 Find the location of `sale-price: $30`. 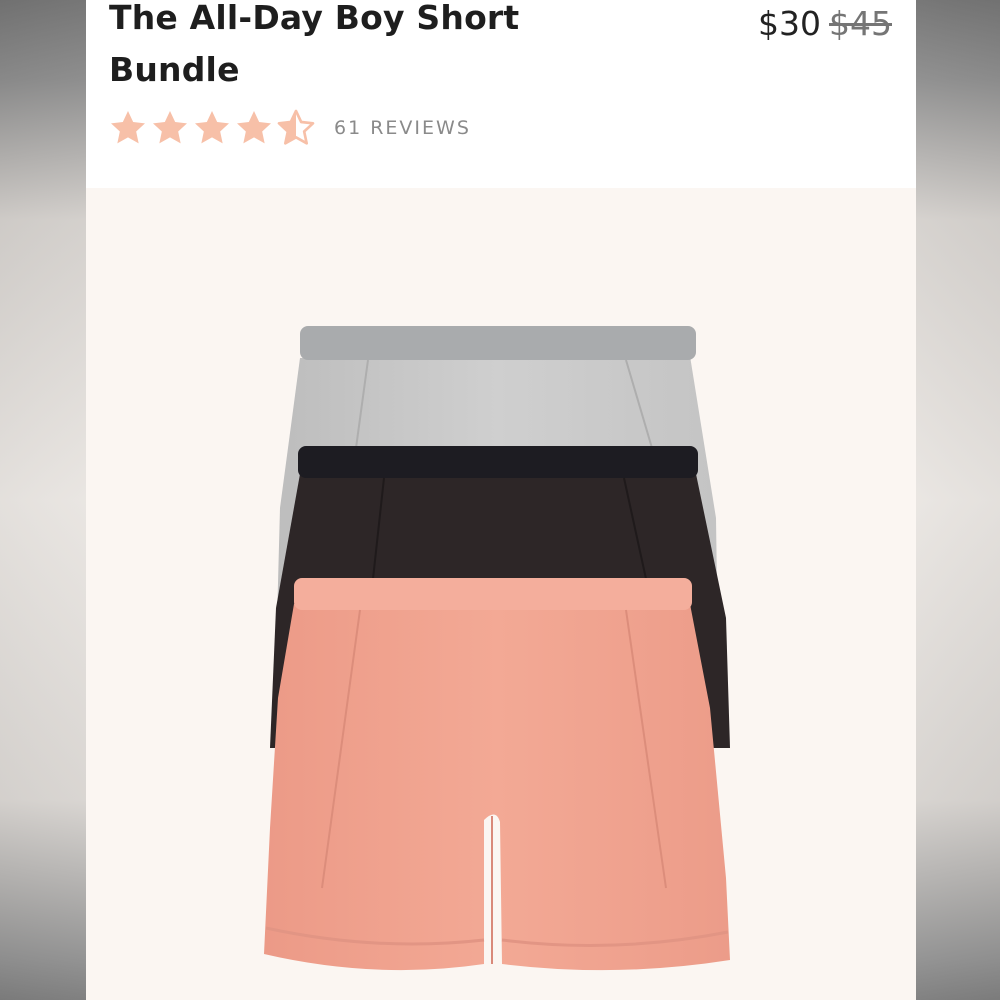

sale-price: $30 is located at coordinates (789, 23).